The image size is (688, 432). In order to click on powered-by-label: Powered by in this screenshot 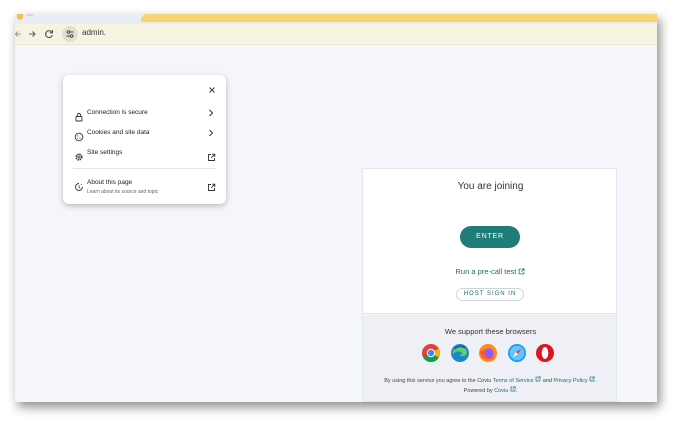, I will do `click(478, 391)`.